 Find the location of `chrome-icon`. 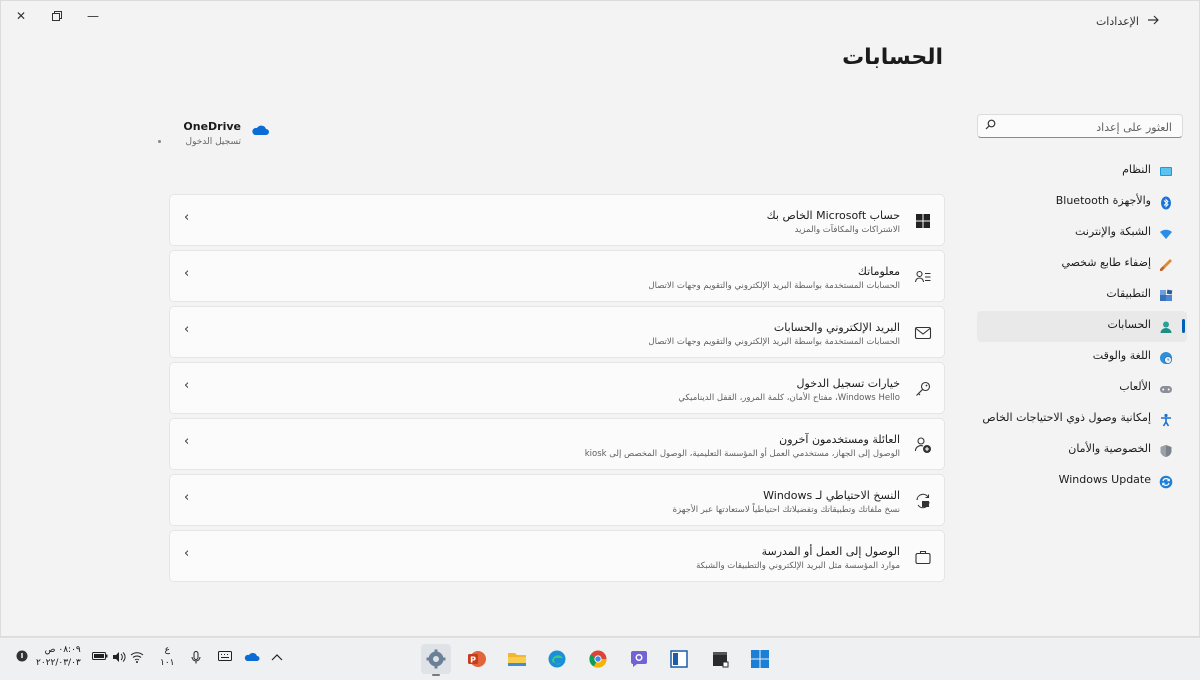

chrome-icon is located at coordinates (598, 659).